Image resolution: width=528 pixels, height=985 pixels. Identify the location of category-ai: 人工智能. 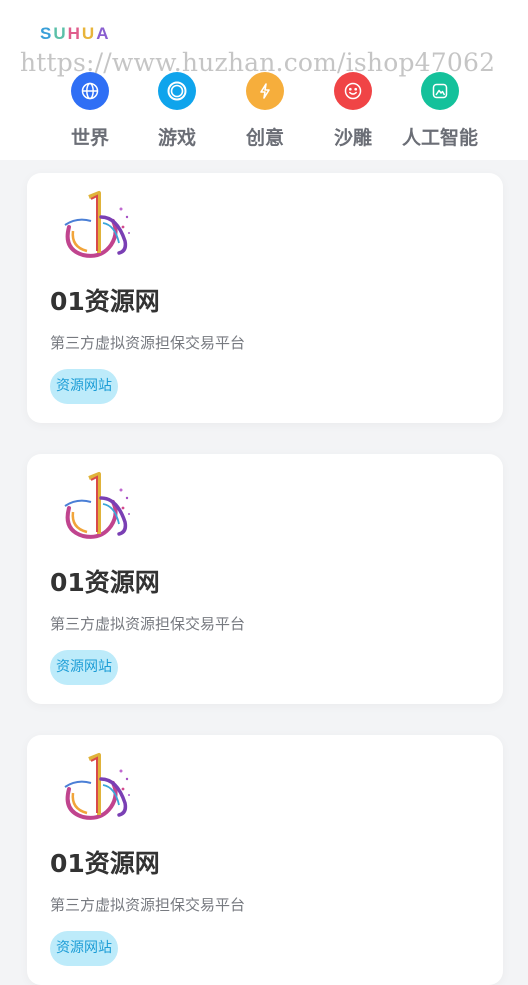
(440, 111).